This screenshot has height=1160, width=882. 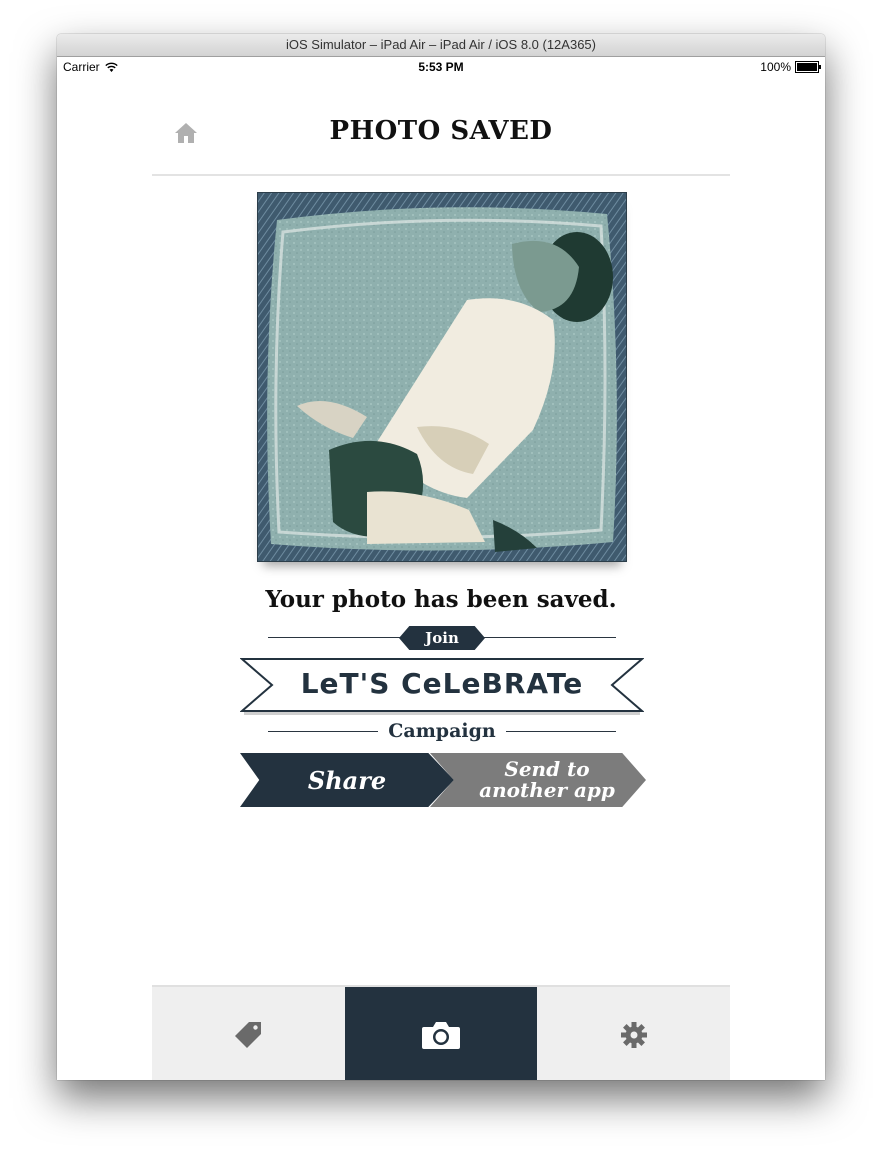 I want to click on tab-settings, so click(x=633, y=1033).